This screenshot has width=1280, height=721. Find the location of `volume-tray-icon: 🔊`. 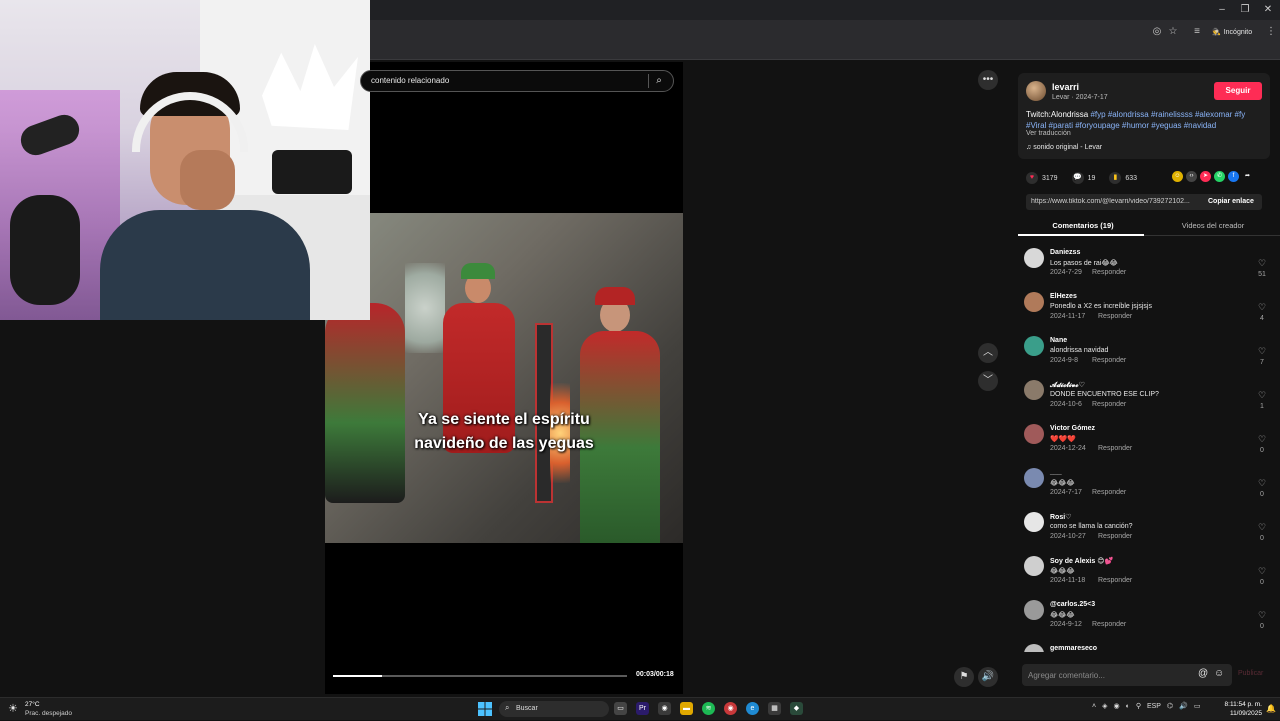

volume-tray-icon: 🔊 is located at coordinates (1183, 706).